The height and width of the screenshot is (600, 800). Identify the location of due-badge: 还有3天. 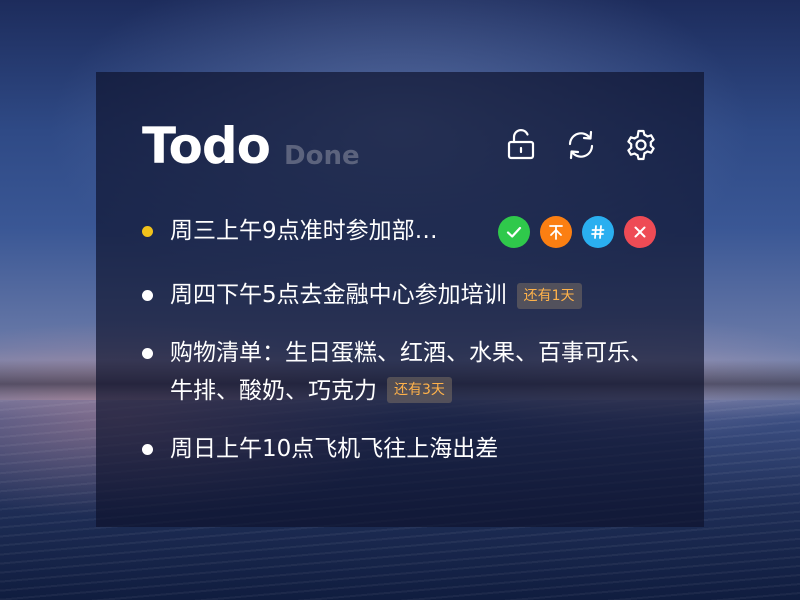
(419, 389).